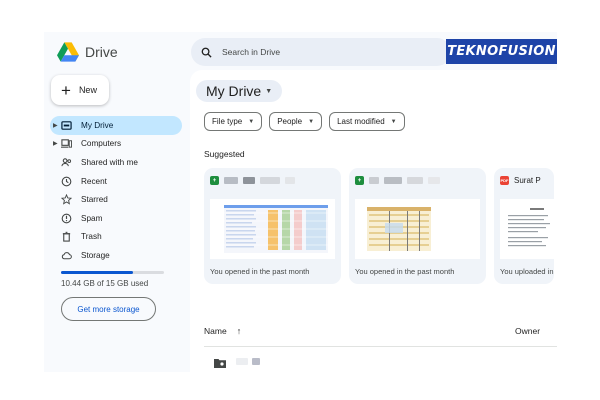 The image size is (600, 400). What do you see at coordinates (117, 218) in the screenshot?
I see `sidebar-item-spam: Spam` at bounding box center [117, 218].